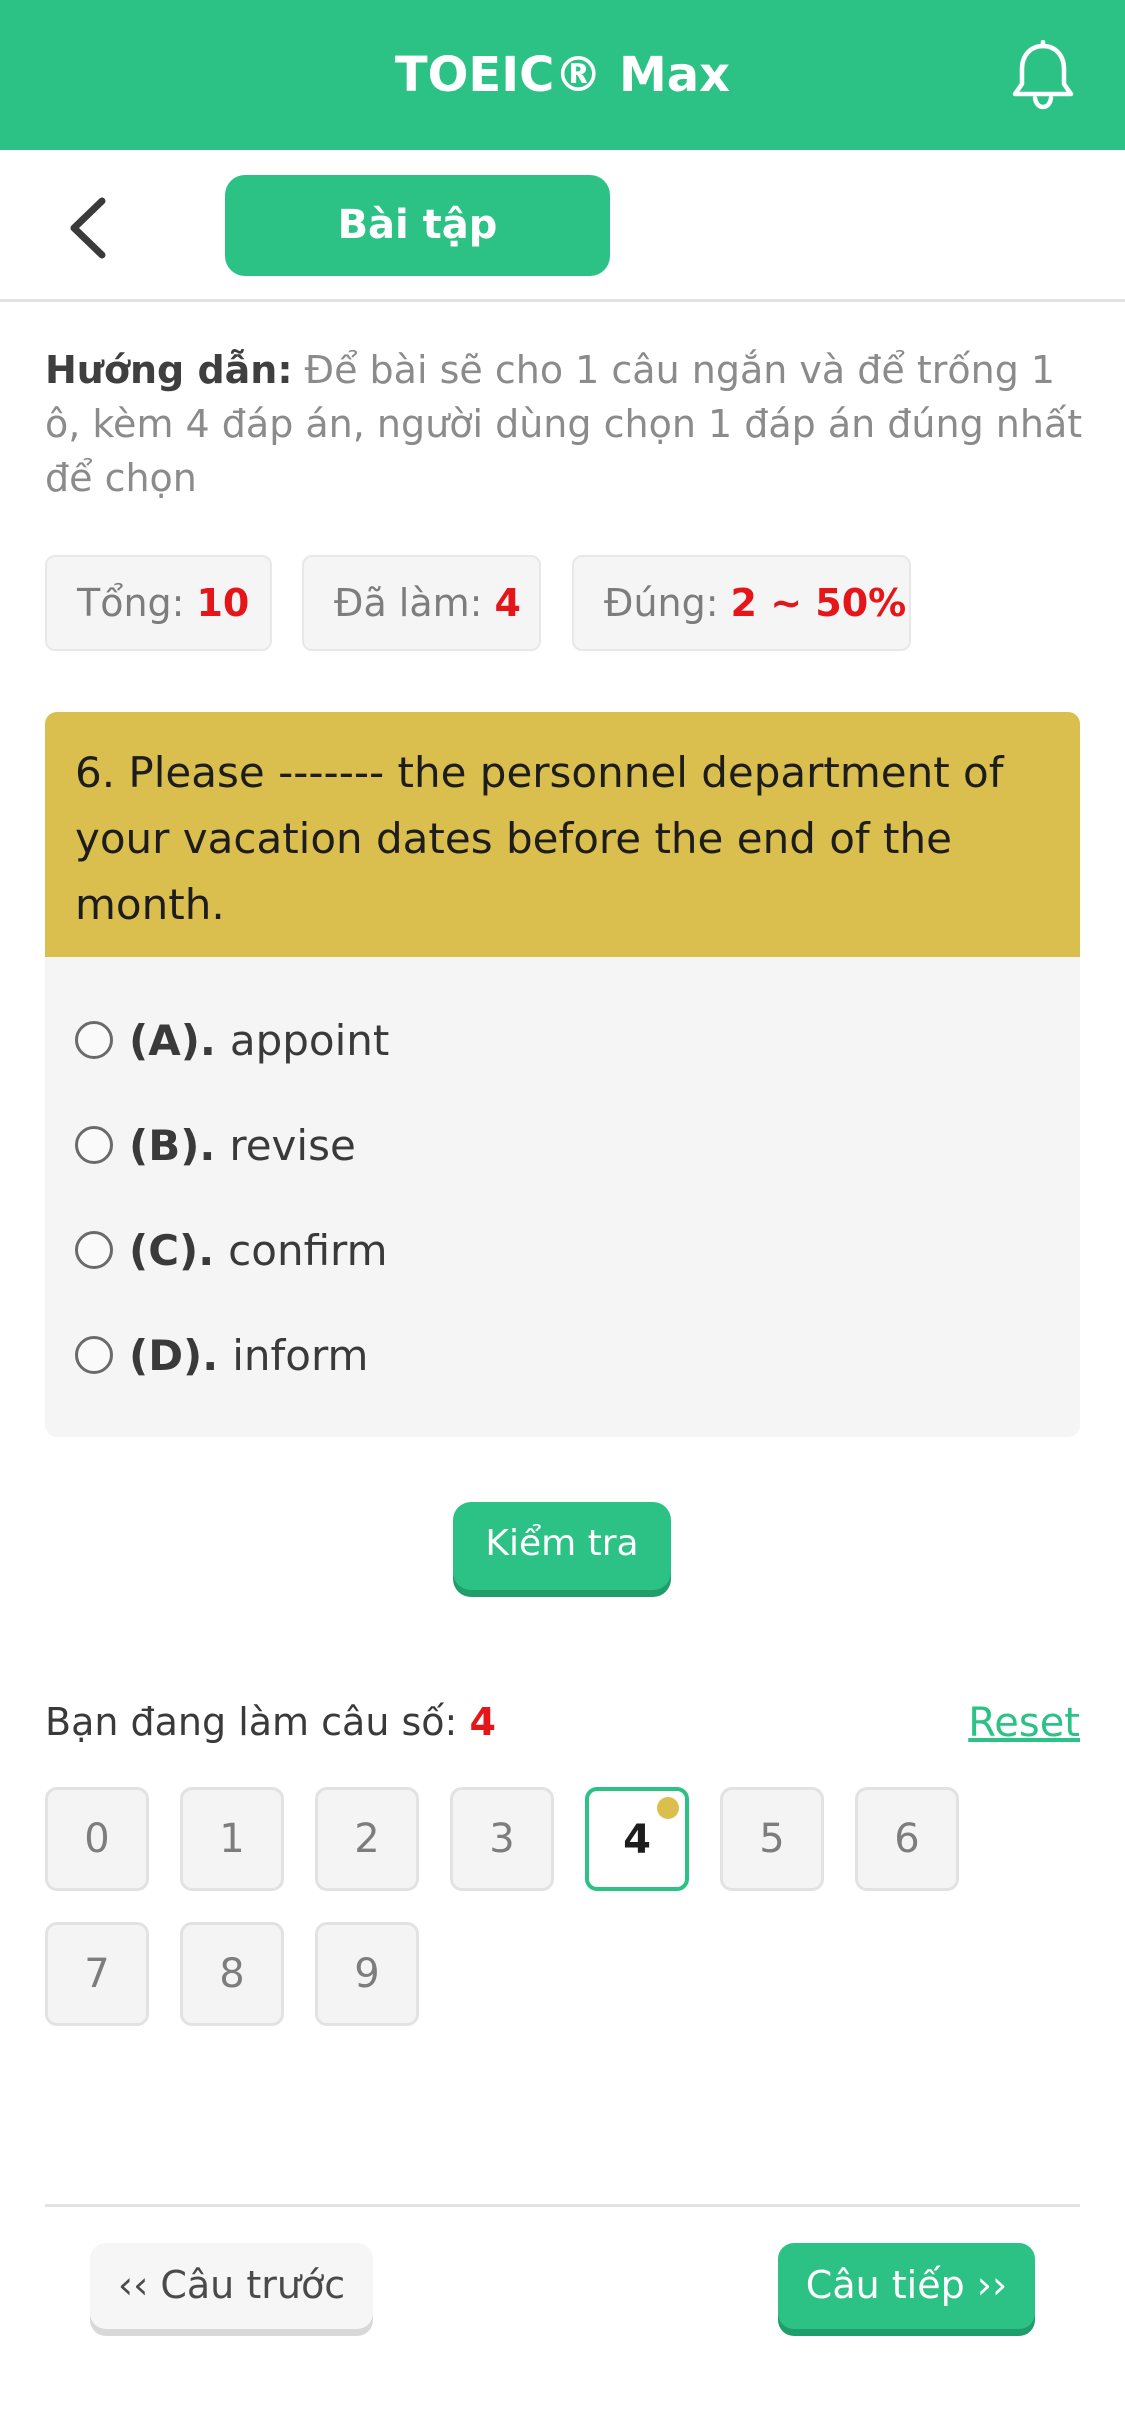 This screenshot has width=1125, height=2436. I want to click on option-text: confirm, so click(308, 1250).